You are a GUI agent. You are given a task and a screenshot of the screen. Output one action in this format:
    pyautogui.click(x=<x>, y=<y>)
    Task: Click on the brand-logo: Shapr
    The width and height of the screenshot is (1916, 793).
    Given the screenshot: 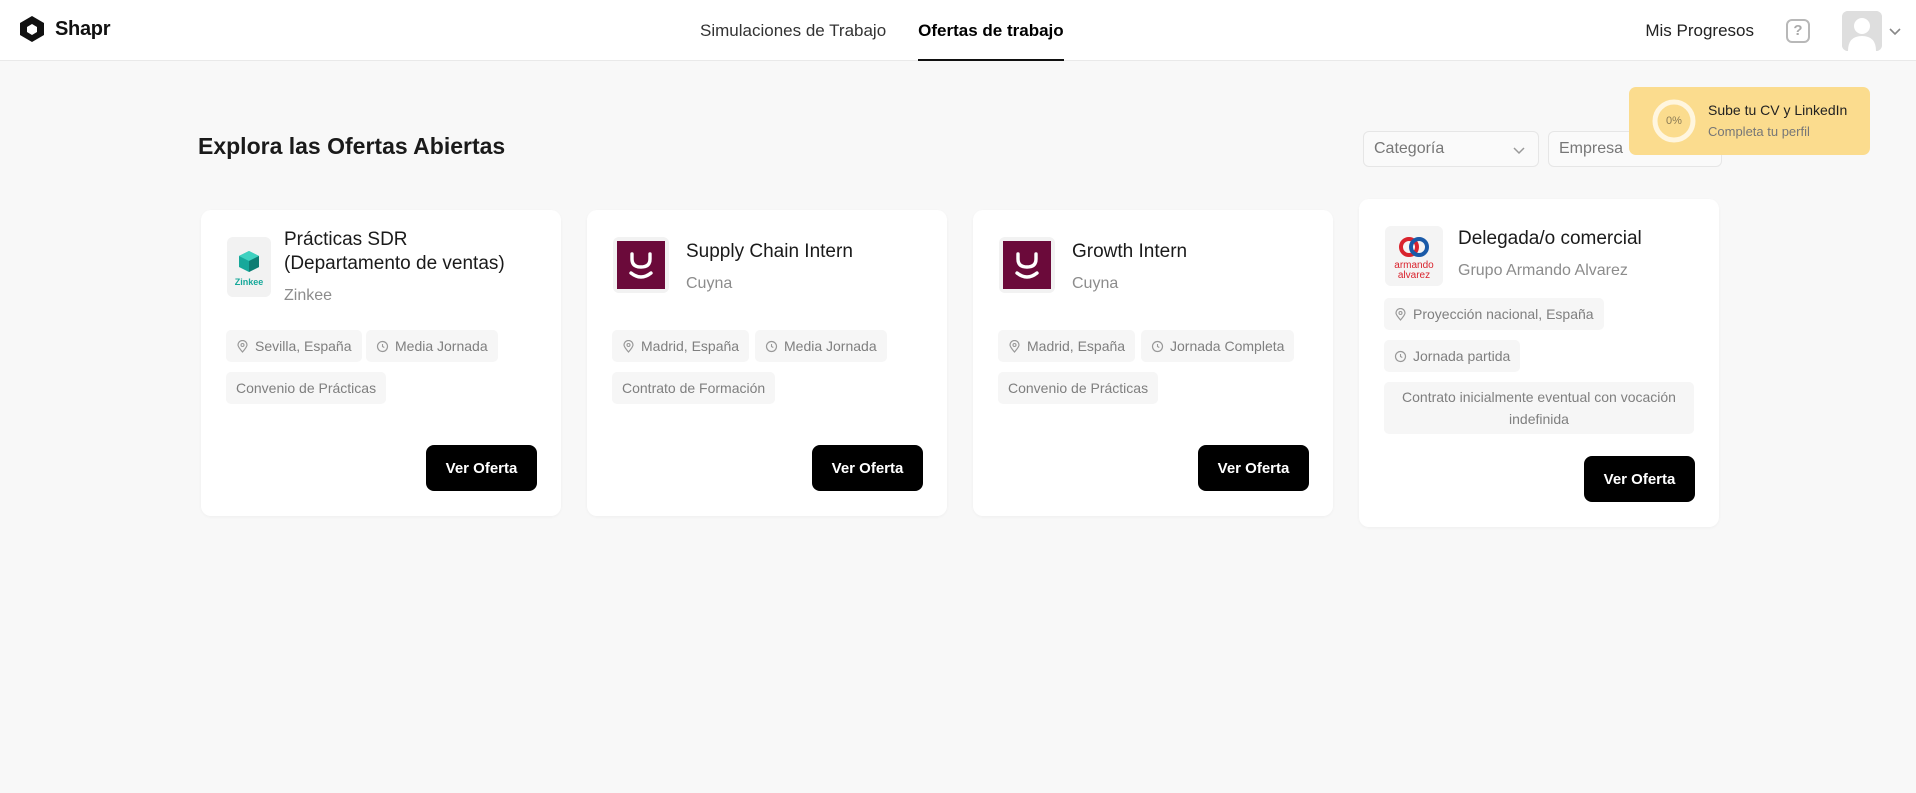 What is the action you would take?
    pyautogui.click(x=64, y=29)
    